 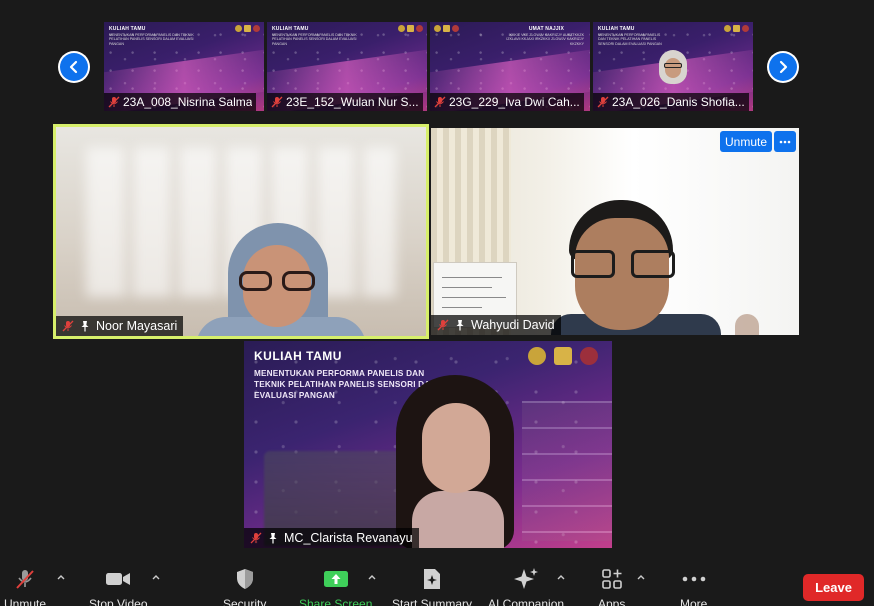 I want to click on participant-namebar: Noor Mayasari, so click(x=120, y=326).